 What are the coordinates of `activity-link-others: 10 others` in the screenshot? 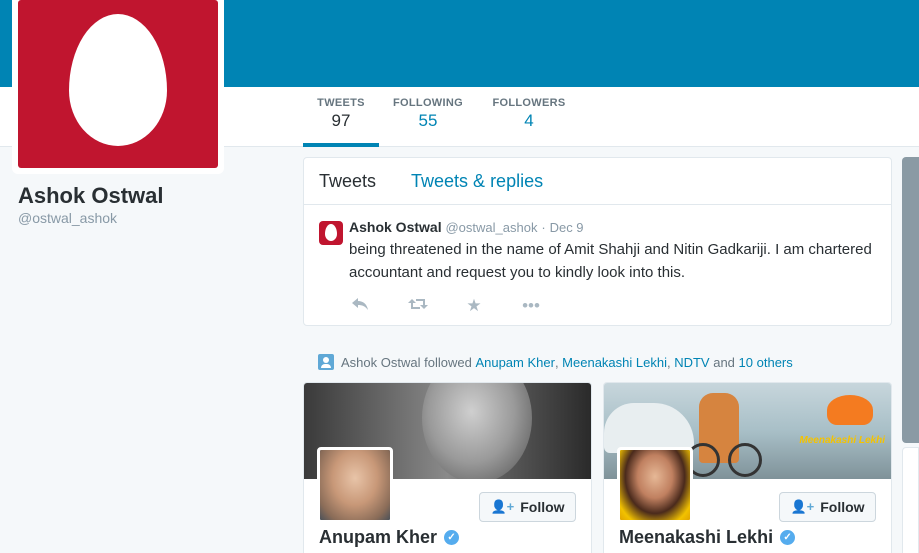 It's located at (766, 362).